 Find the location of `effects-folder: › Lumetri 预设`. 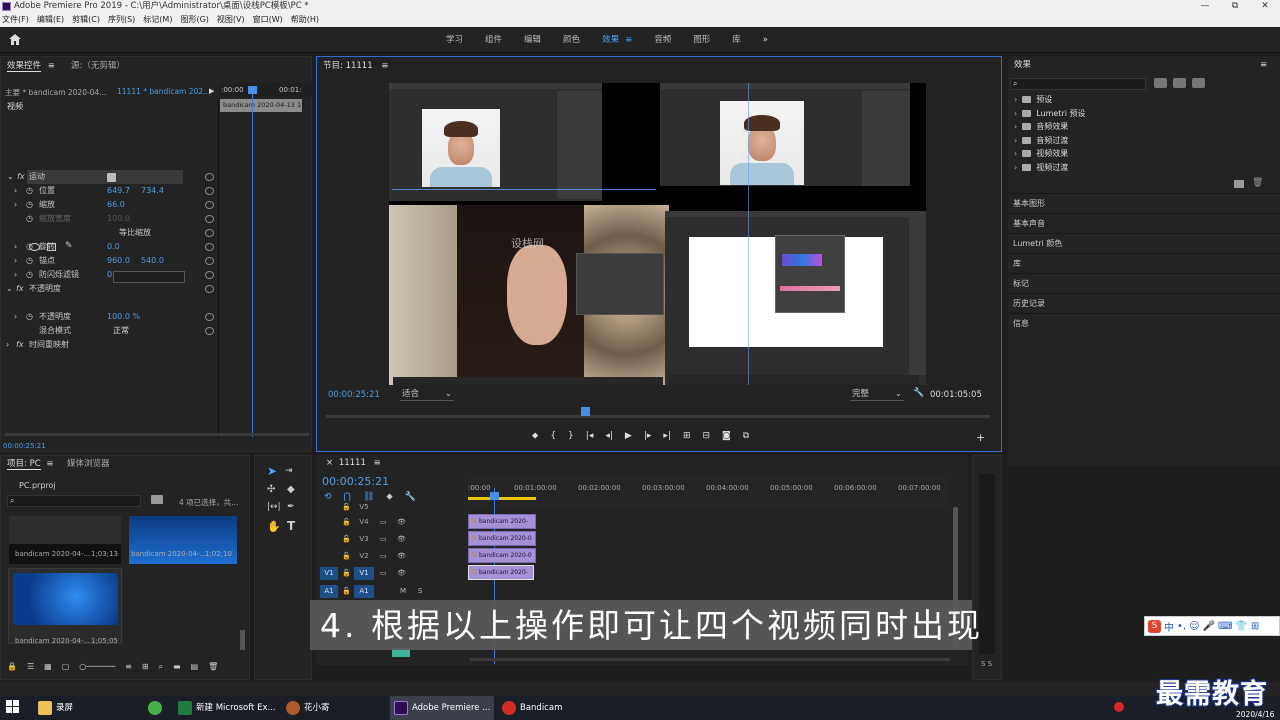

effects-folder: › Lumetri 预设 is located at coordinates (1050, 113).